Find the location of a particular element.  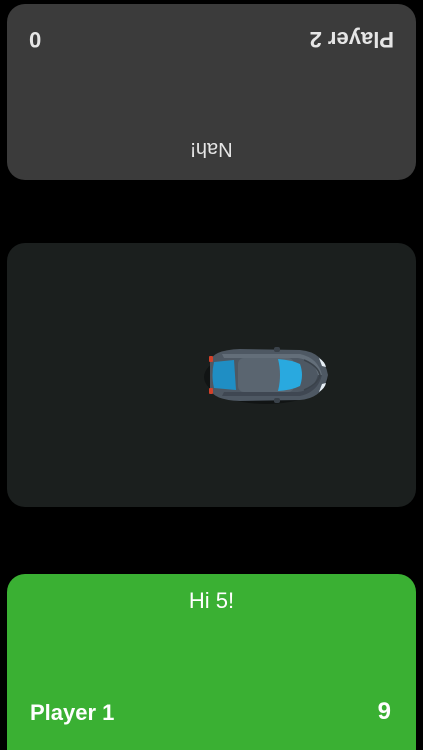

player2-name: Player 2 is located at coordinates (351, 39).